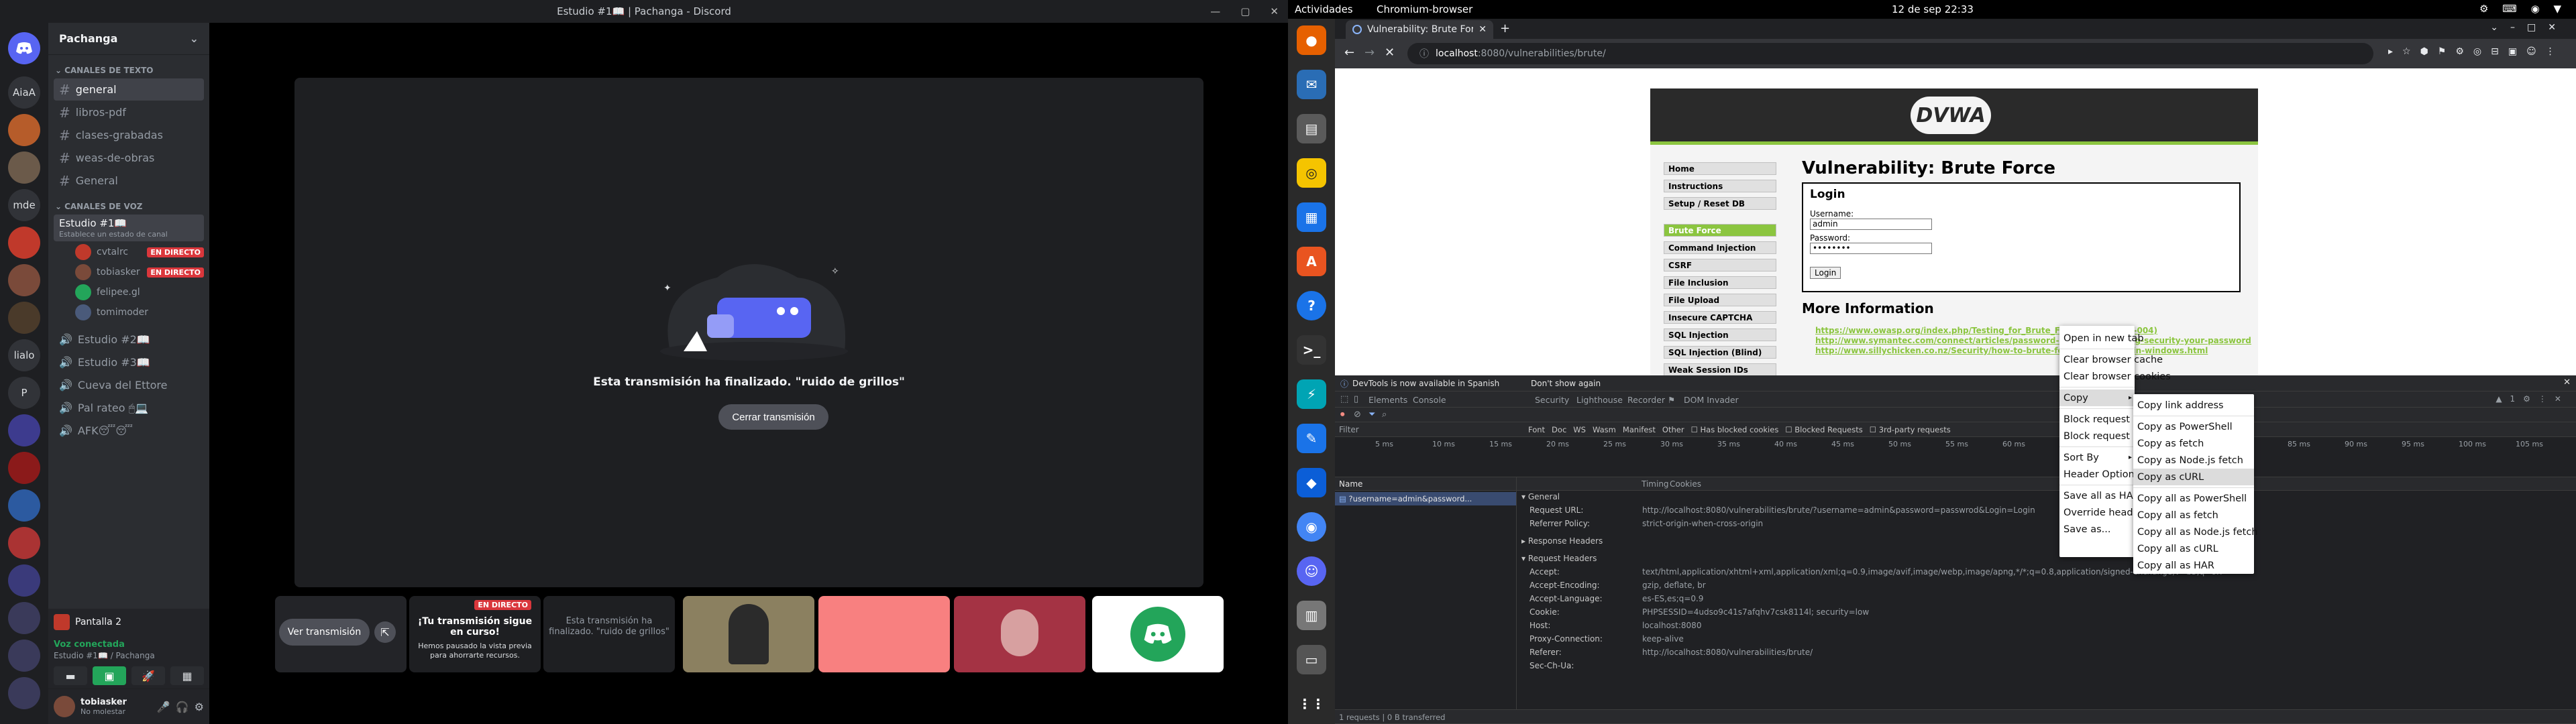  Describe the element at coordinates (1390, 53) in the screenshot. I see `stop-icon: ✕` at that location.